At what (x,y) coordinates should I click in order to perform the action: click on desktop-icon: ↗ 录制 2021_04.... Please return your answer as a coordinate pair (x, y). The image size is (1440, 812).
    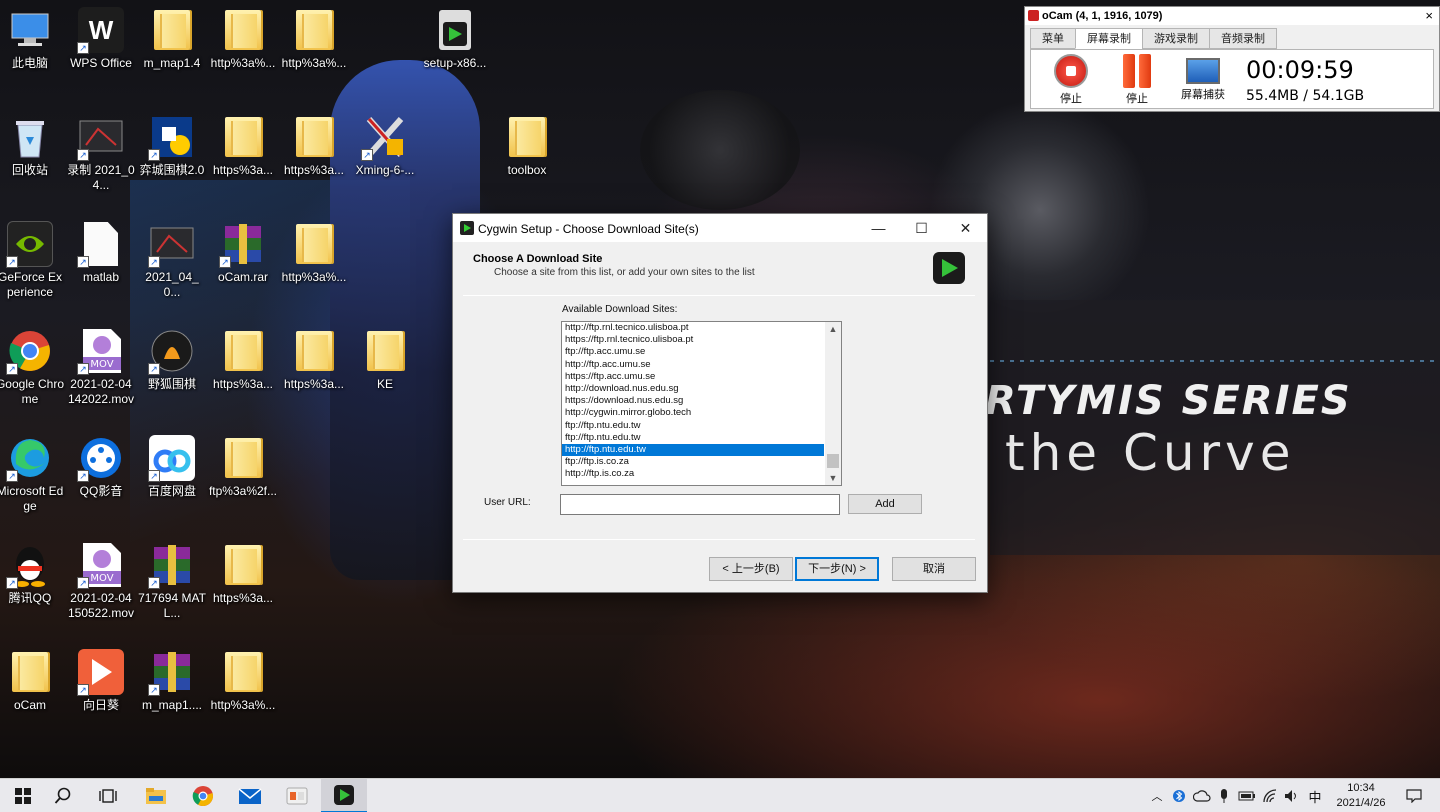
    Looking at the image, I should click on (101, 160).